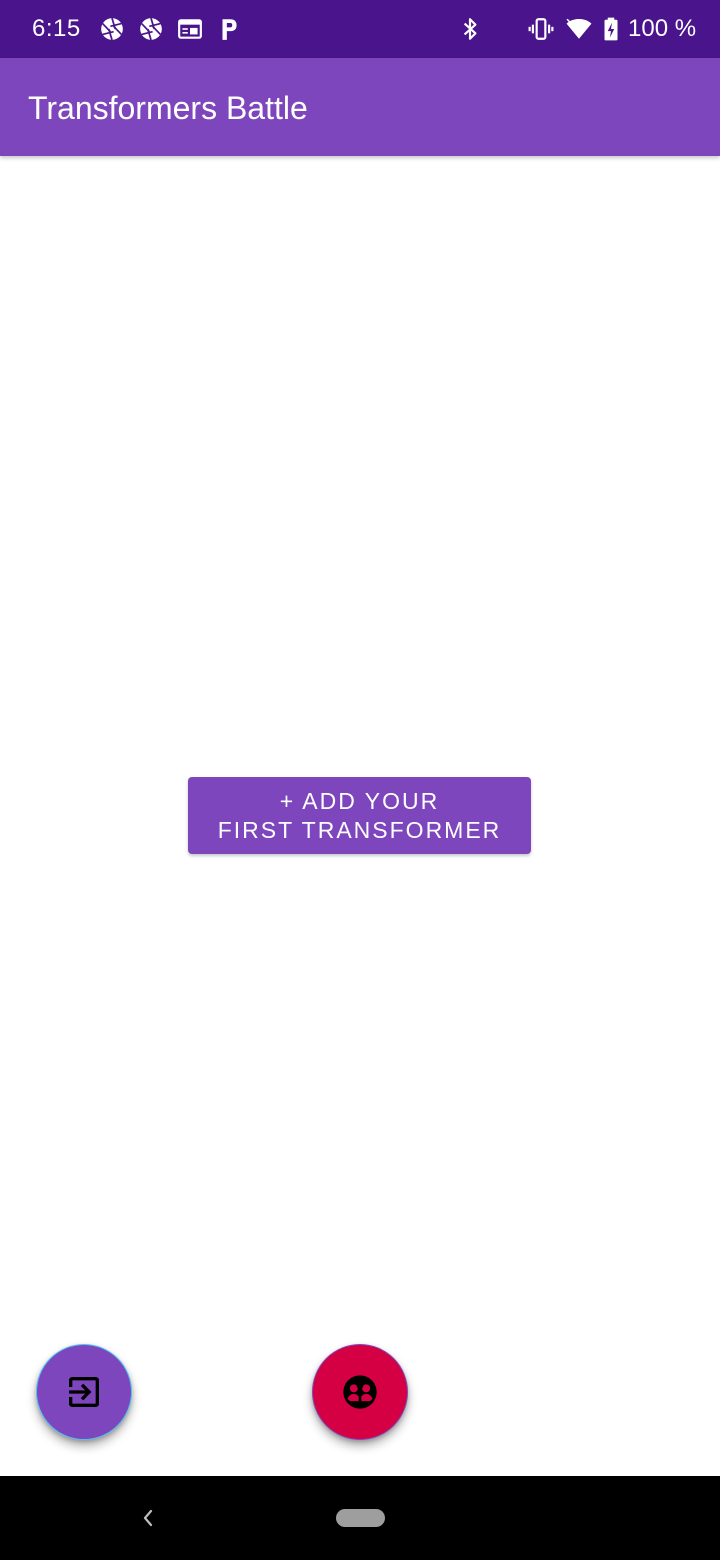  Describe the element at coordinates (360, 107) in the screenshot. I see `app-bar: Transformers Battle` at that location.